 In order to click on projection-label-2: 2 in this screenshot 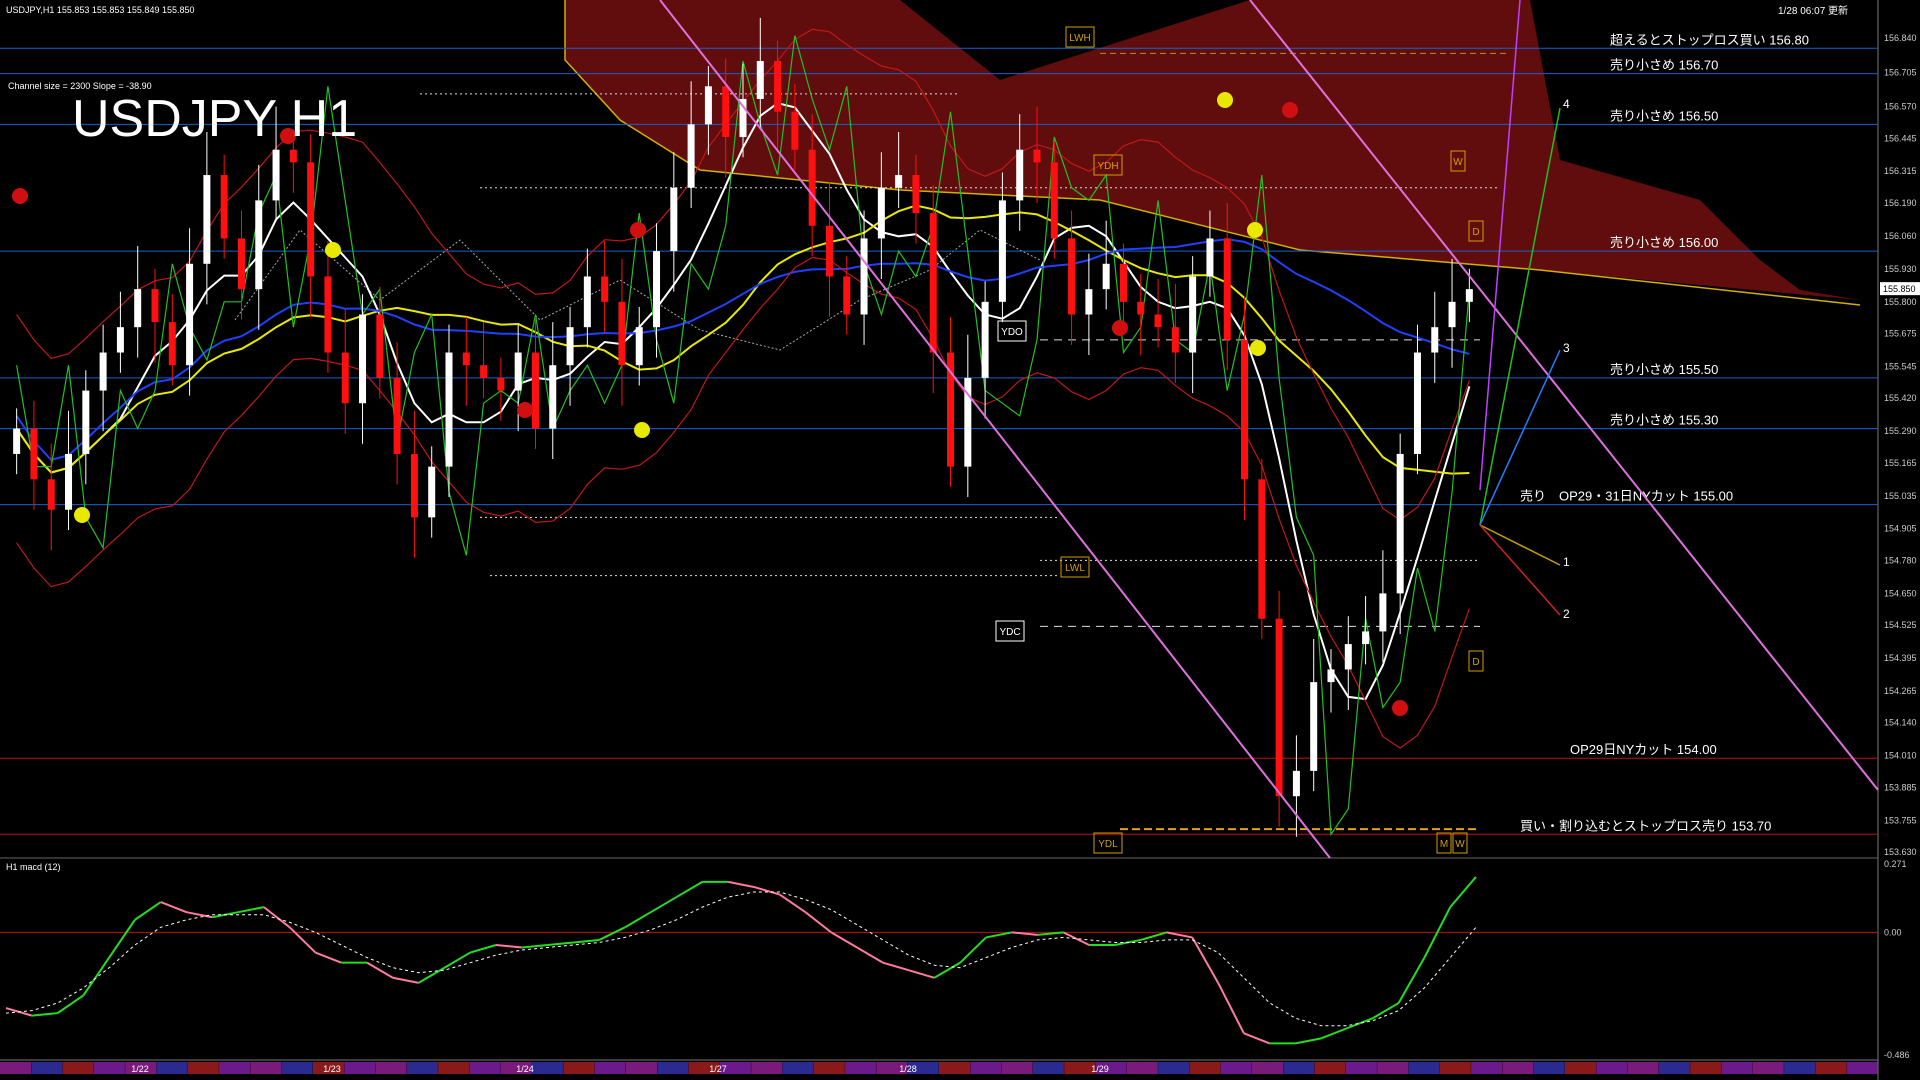, I will do `click(1566, 614)`.